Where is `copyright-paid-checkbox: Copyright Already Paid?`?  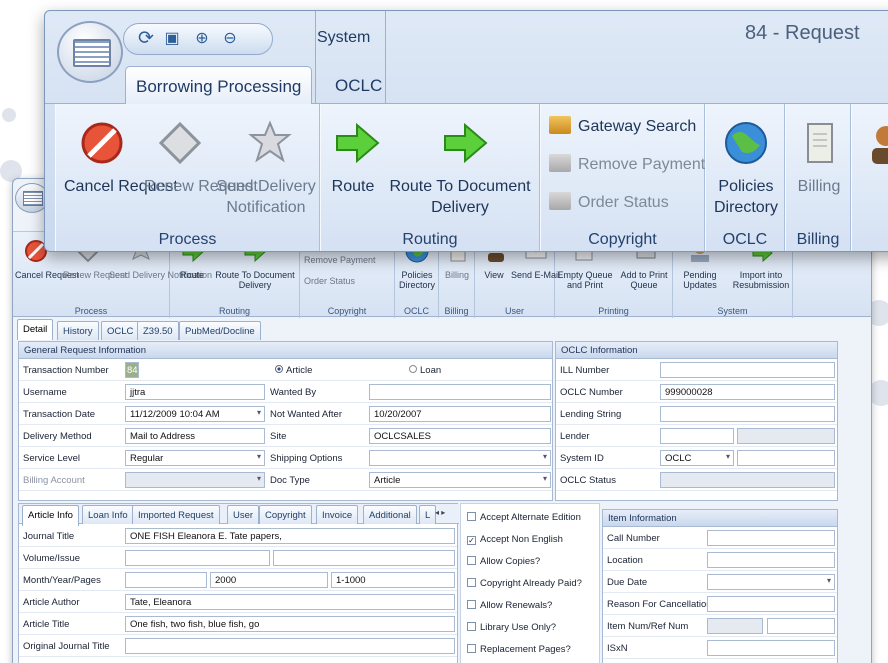 copyright-paid-checkbox: Copyright Already Paid? is located at coordinates (524, 583).